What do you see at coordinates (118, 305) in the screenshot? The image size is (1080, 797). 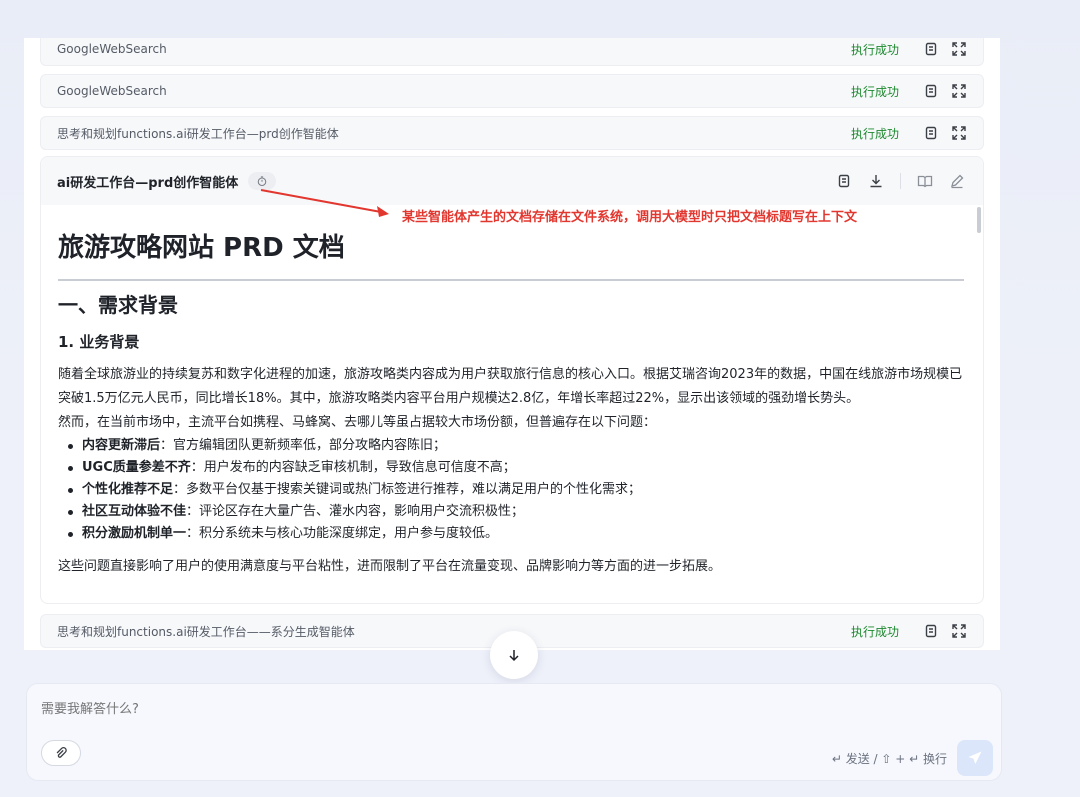 I see `section-heading: 一、需求背景` at bounding box center [118, 305].